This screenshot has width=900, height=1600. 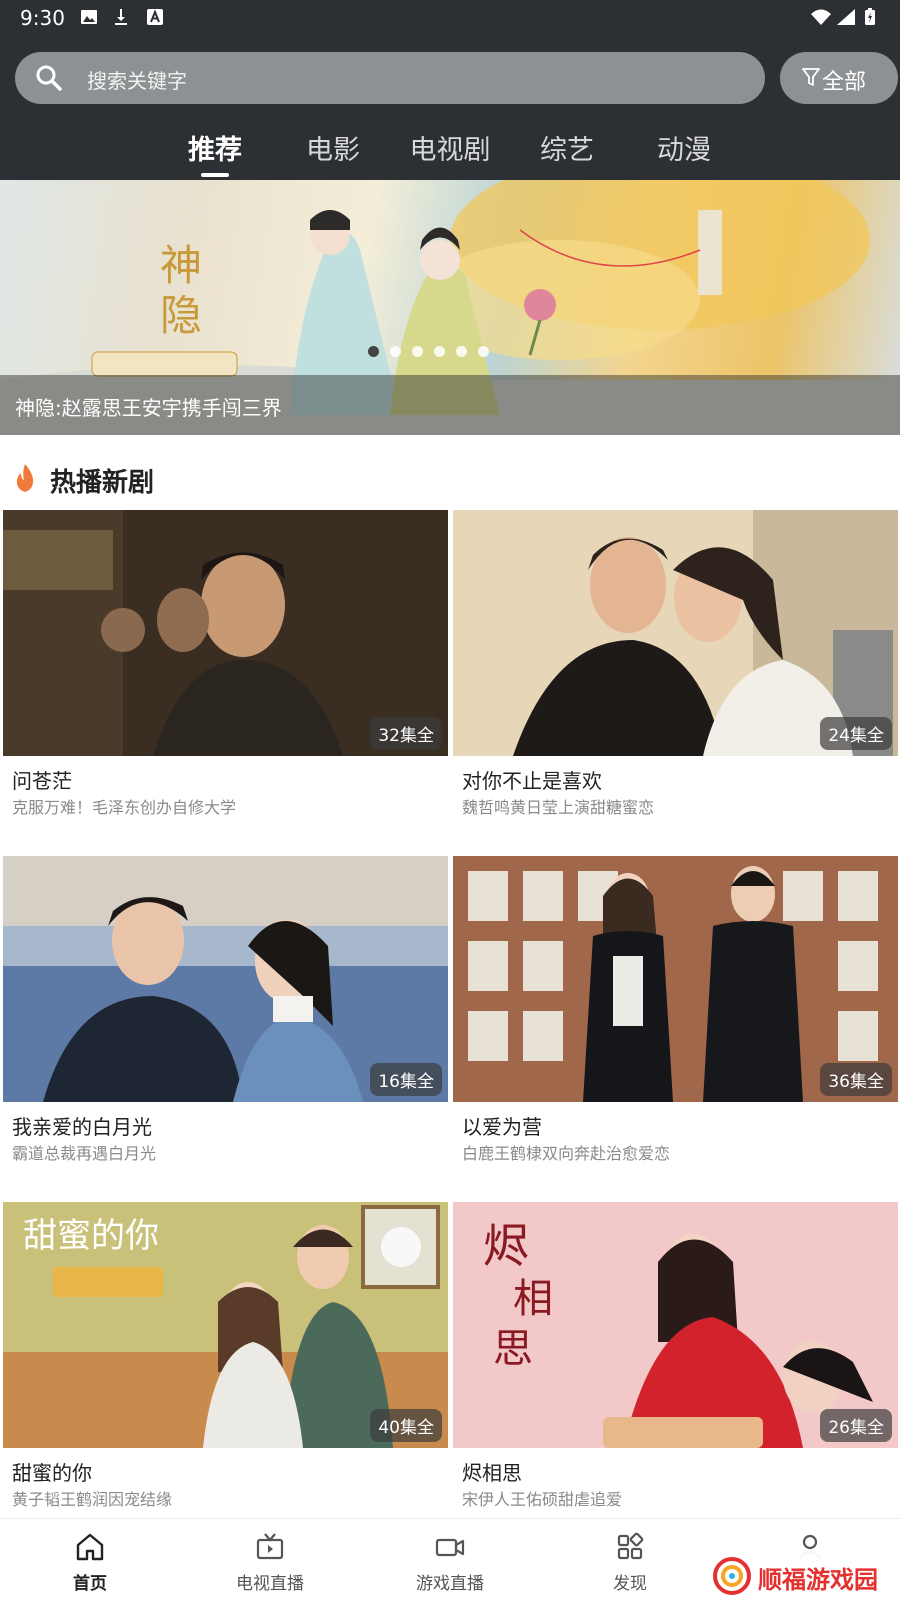 What do you see at coordinates (532, 781) in the screenshot?
I see `show-title: 对你不止是喜欢` at bounding box center [532, 781].